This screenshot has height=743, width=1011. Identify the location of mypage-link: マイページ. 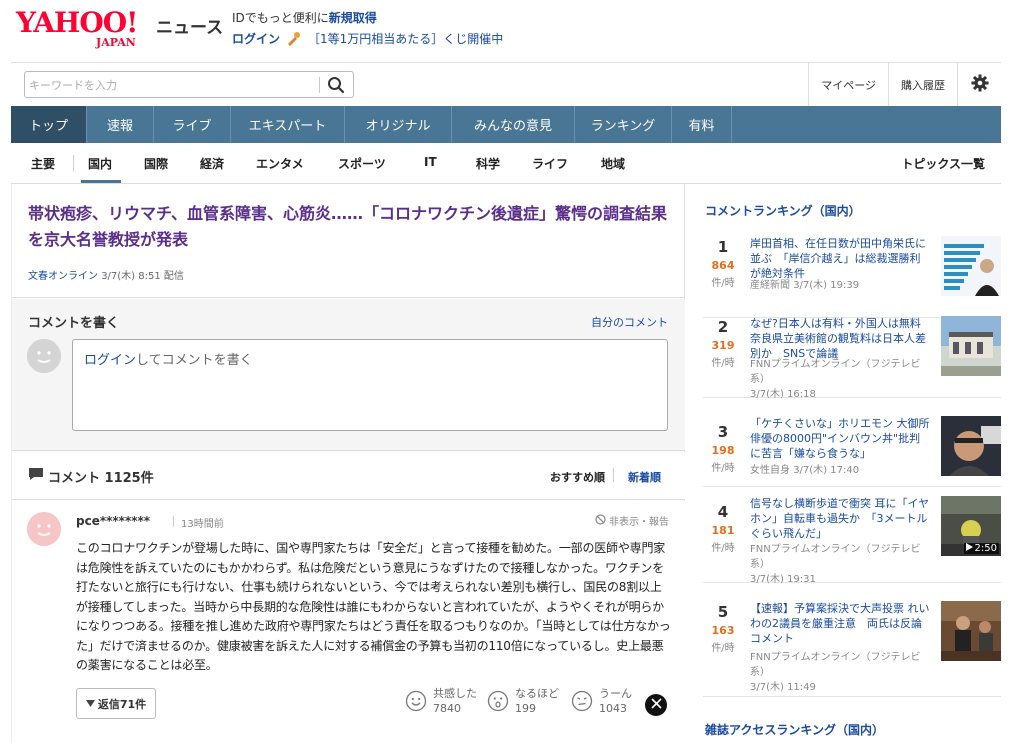
(848, 84).